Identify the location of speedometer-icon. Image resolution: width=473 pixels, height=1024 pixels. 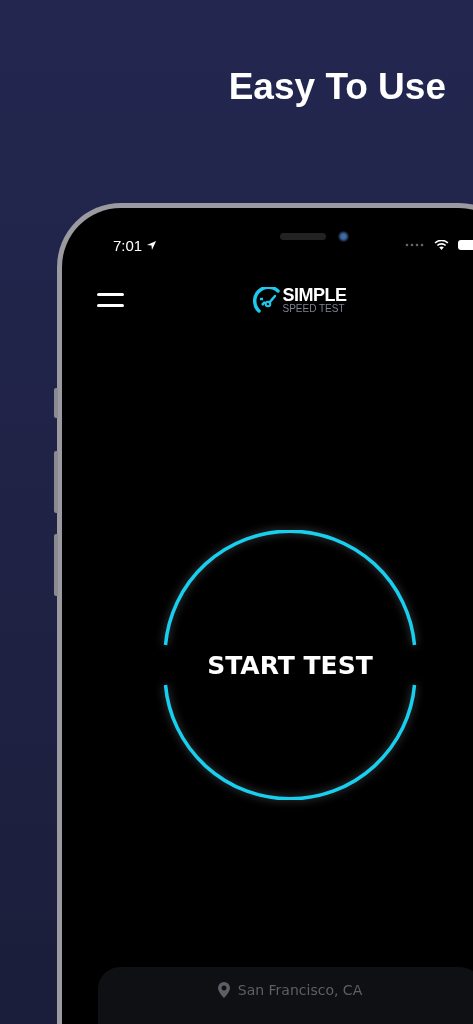
(267, 300).